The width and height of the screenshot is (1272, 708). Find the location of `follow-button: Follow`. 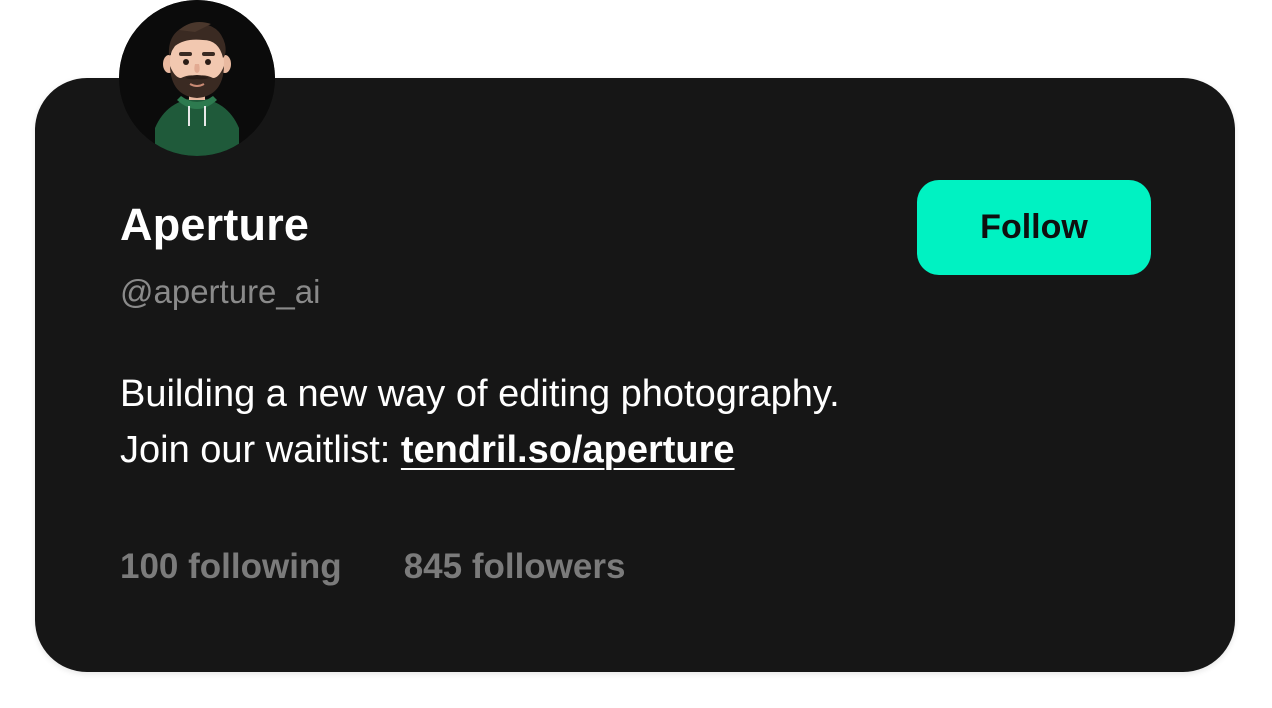

follow-button: Follow is located at coordinates (1034, 227).